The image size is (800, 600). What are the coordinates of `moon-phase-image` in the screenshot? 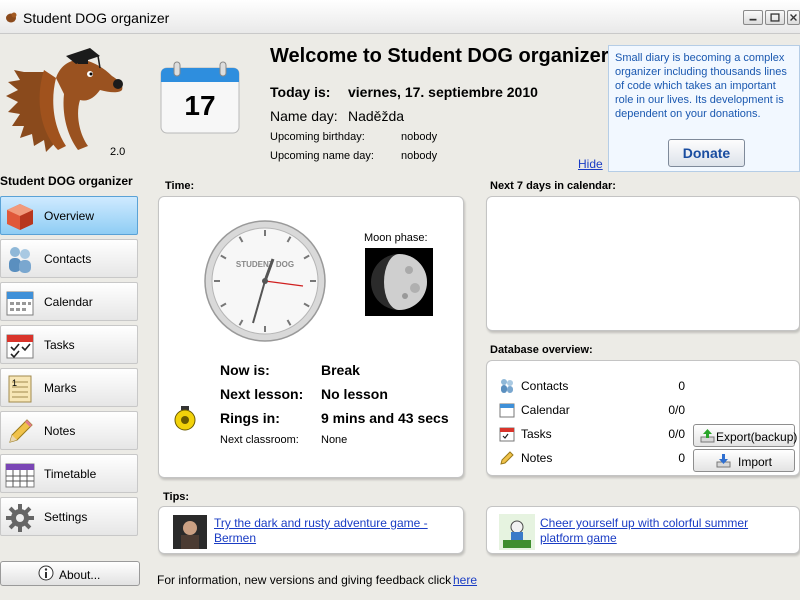 It's located at (399, 282).